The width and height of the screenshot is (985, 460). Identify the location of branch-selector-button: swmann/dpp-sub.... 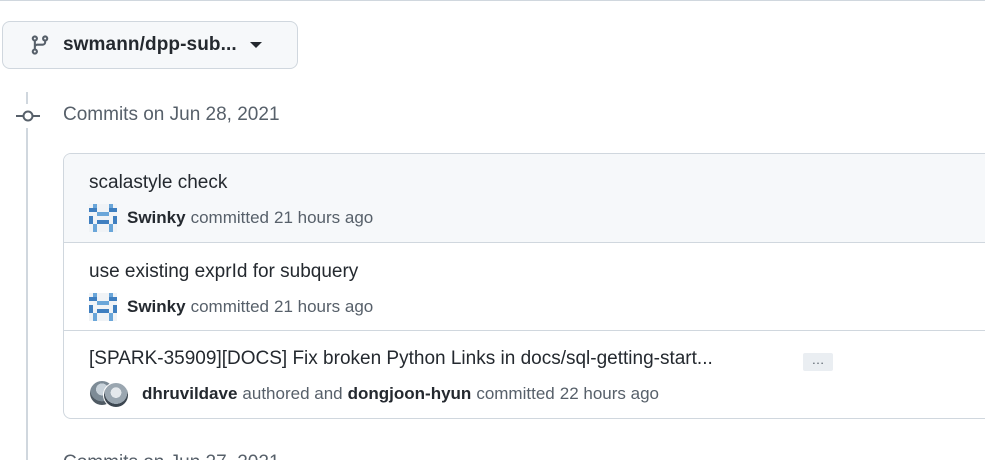
(150, 45).